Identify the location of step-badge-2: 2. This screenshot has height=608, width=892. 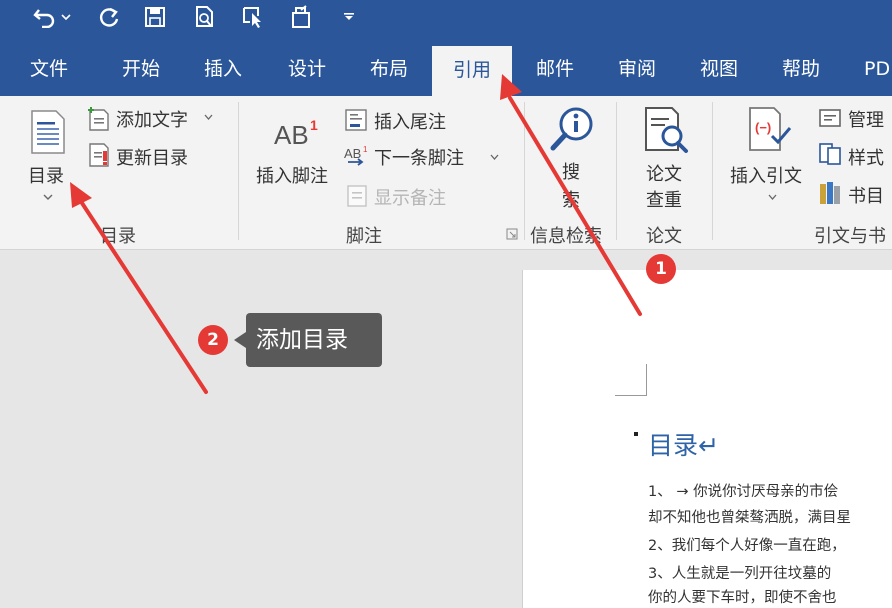
(213, 340).